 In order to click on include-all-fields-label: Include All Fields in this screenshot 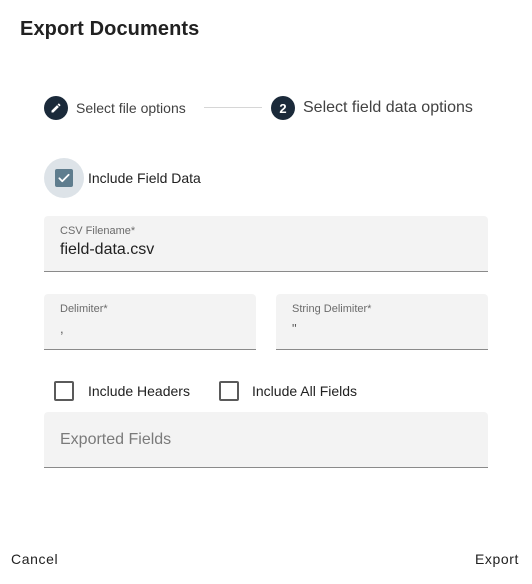, I will do `click(305, 391)`.